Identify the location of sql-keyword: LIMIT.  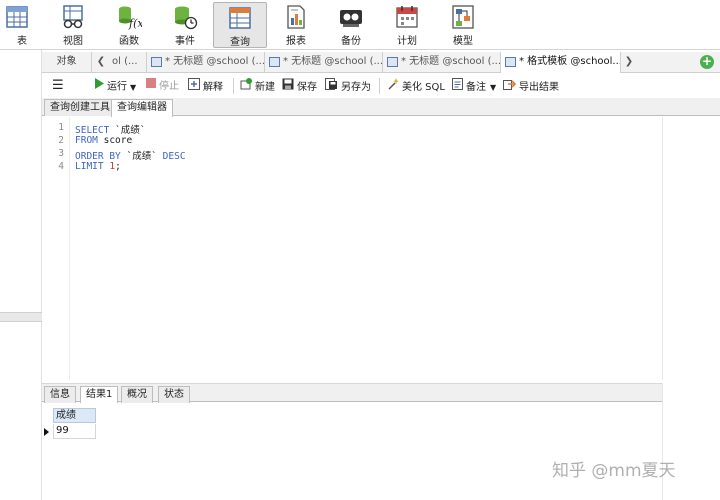
(89, 166).